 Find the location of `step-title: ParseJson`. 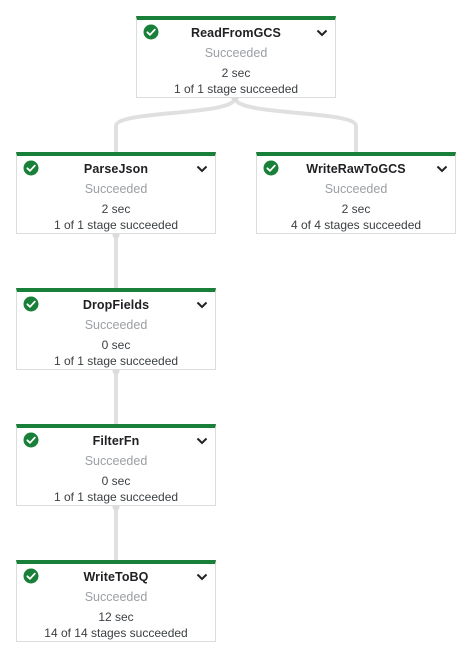

step-title: ParseJson is located at coordinates (116, 169).